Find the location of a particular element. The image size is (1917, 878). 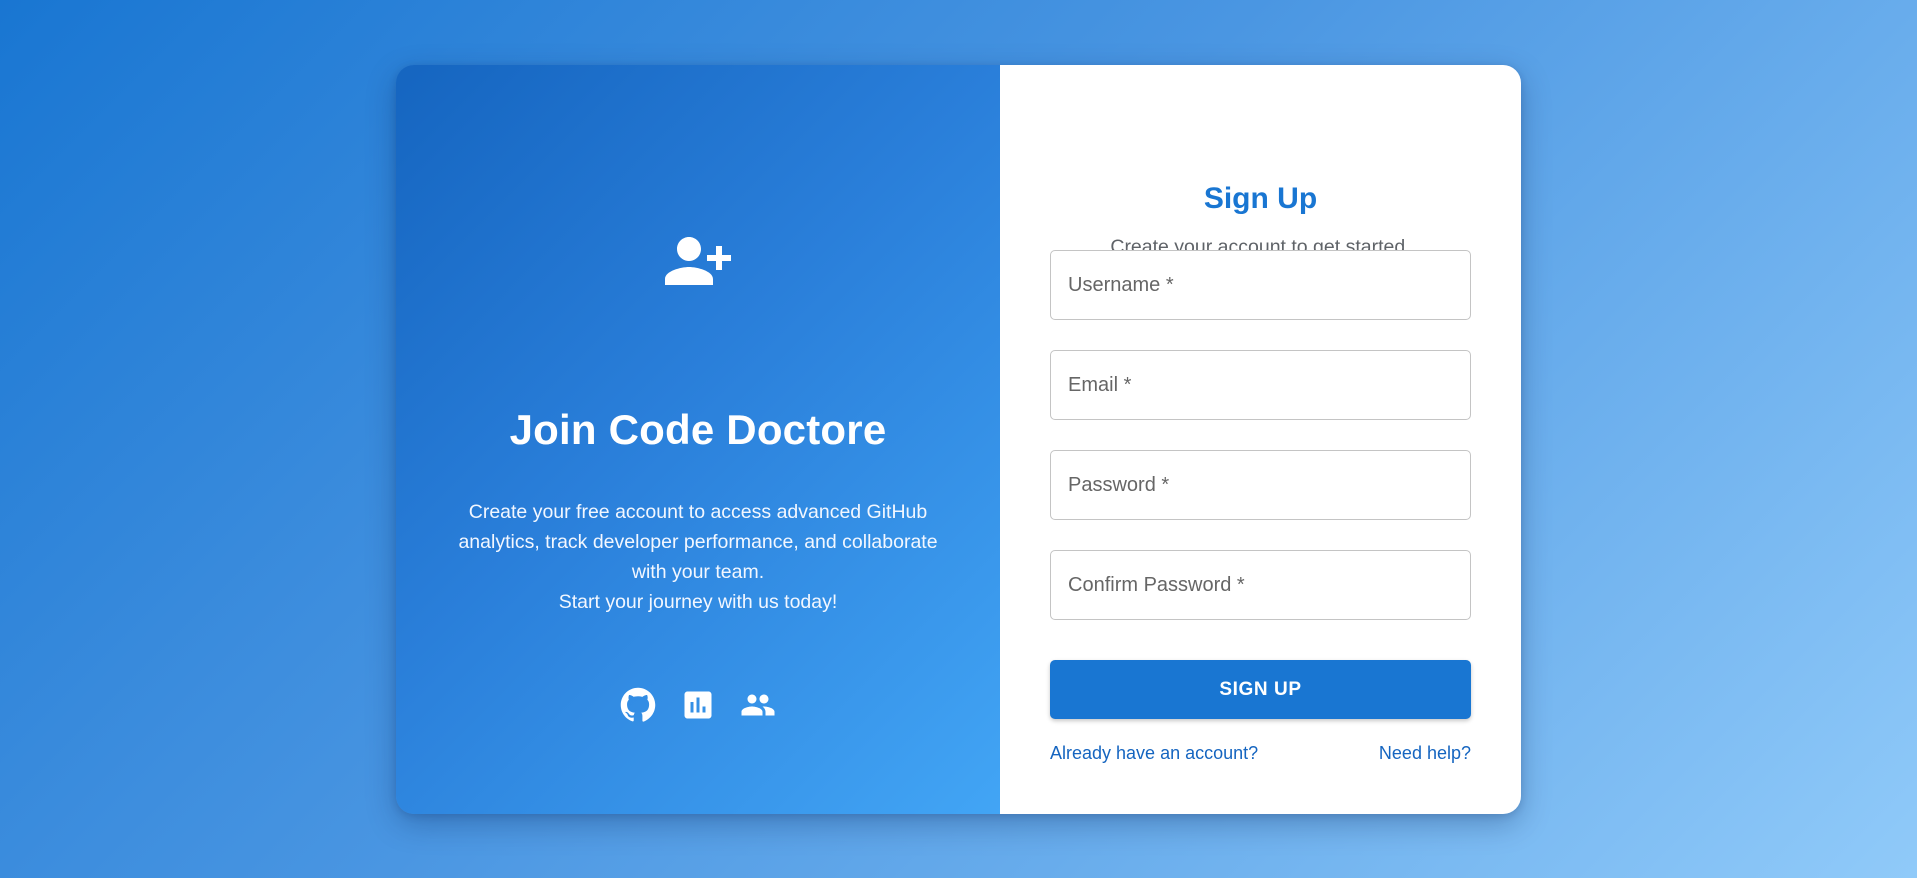

password-field is located at coordinates (1260, 485).